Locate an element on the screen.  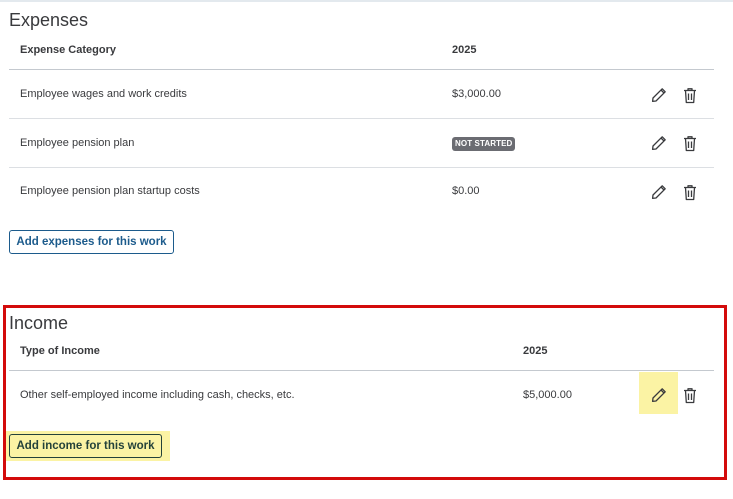
expense-row-label: Employee pension plan startup costs is located at coordinates (110, 191).